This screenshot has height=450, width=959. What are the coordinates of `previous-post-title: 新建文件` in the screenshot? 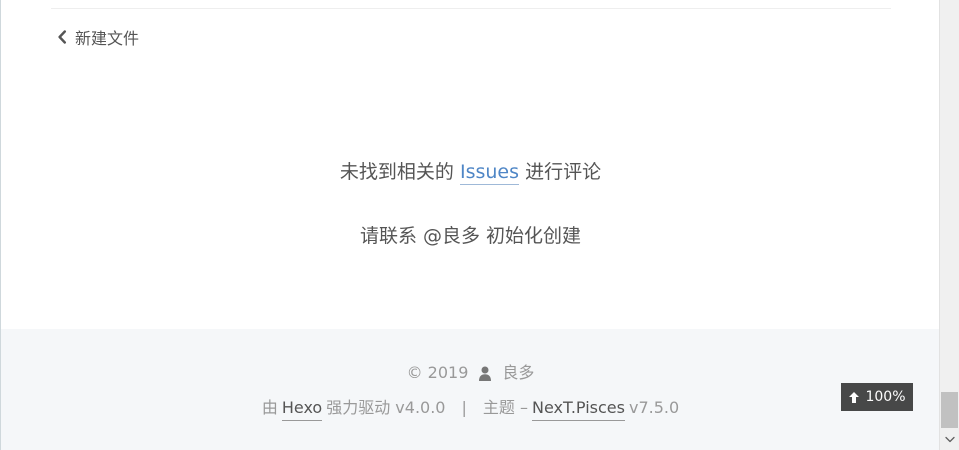 It's located at (107, 38).